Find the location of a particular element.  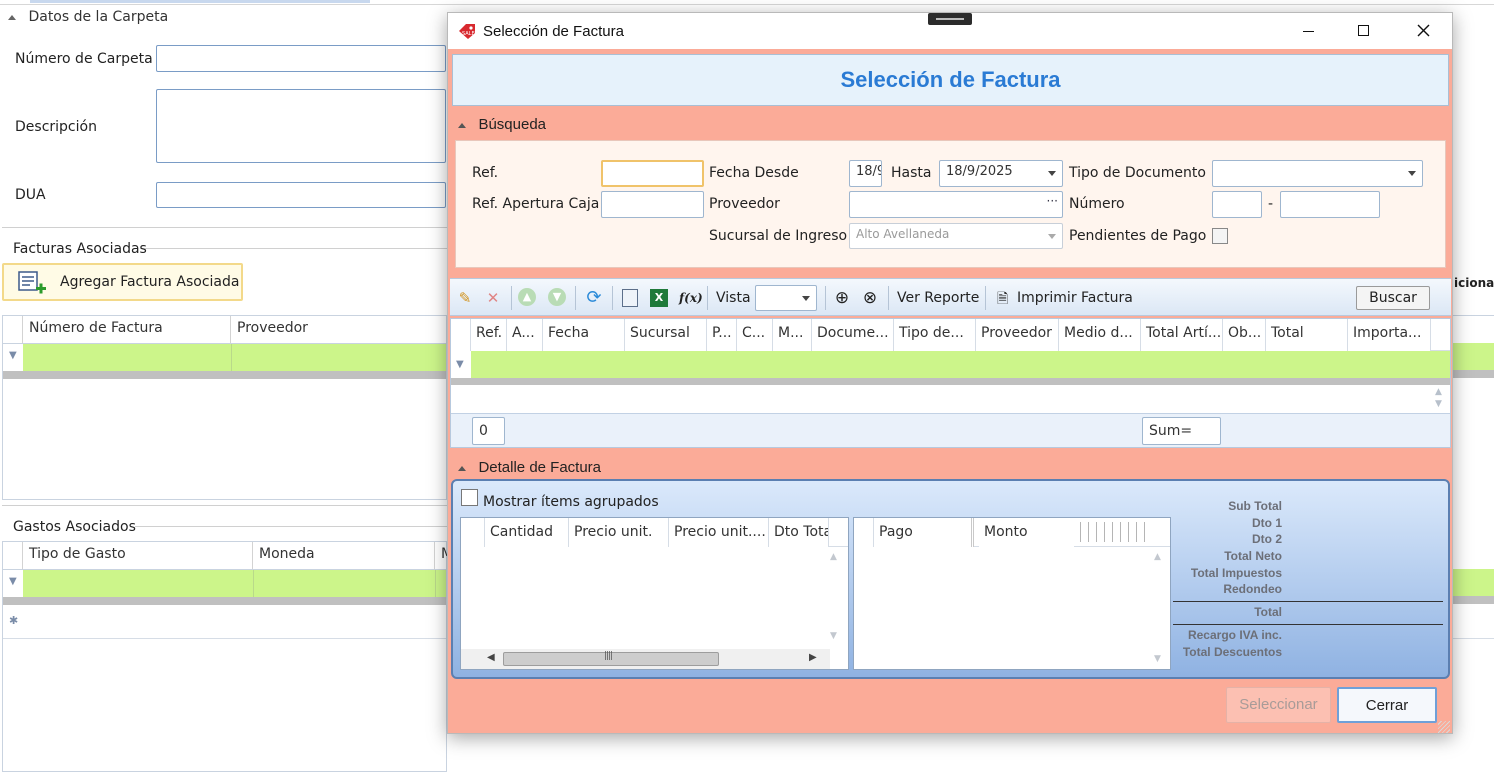

scroll-thumb: |||| is located at coordinates (611, 658).